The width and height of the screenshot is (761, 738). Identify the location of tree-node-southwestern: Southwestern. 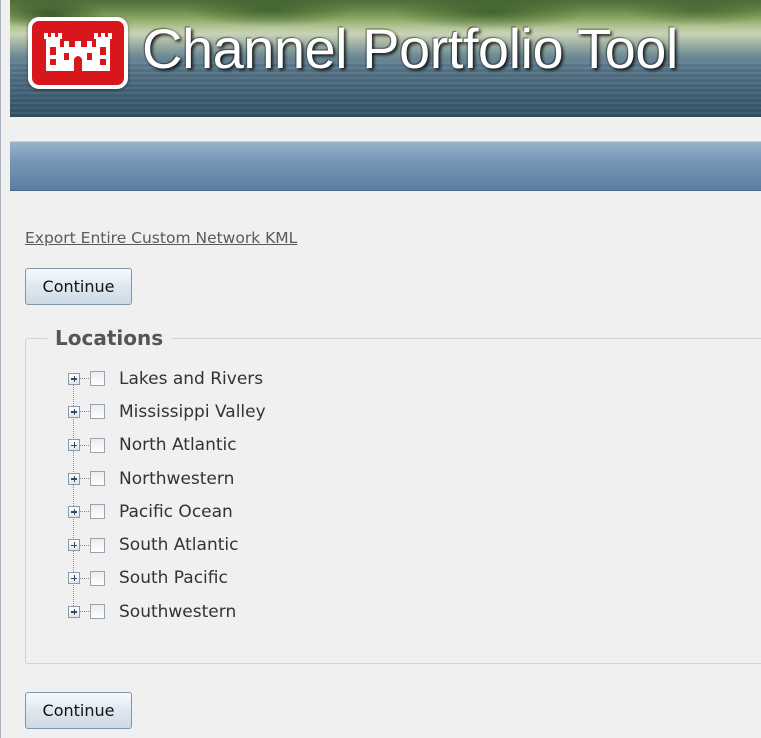
(165, 611).